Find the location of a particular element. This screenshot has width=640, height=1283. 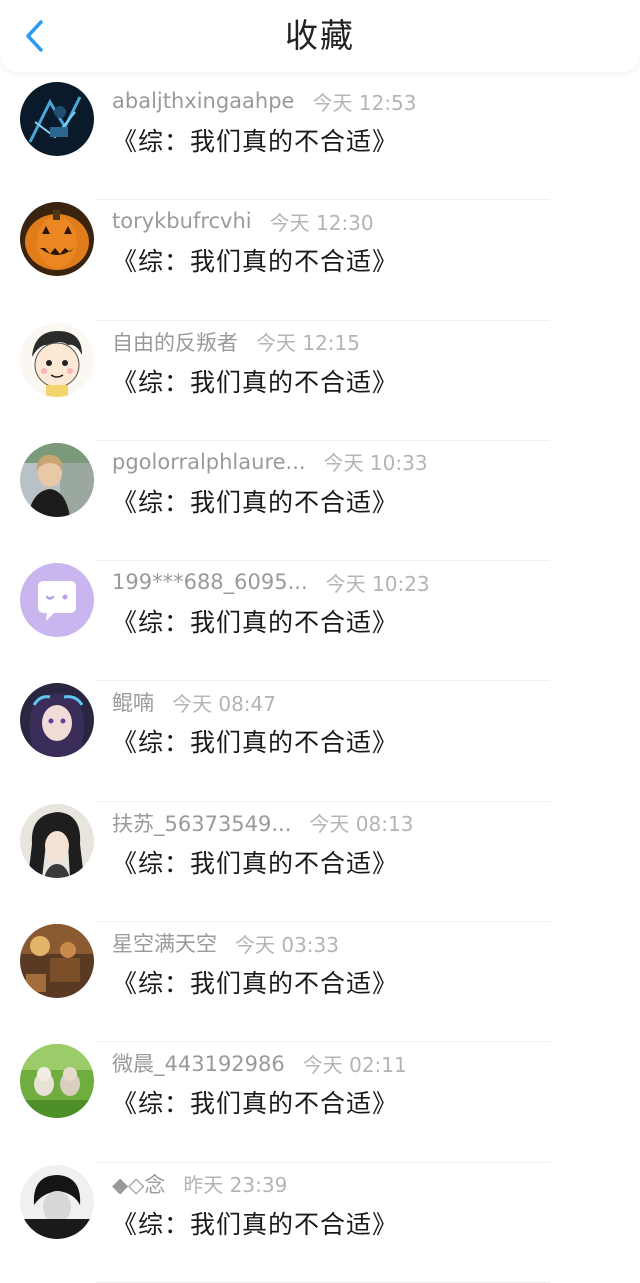

list-item: abaljthxingaahpe 今天 12:53 《综：我们真的不合适》 is located at coordinates (320, 140).